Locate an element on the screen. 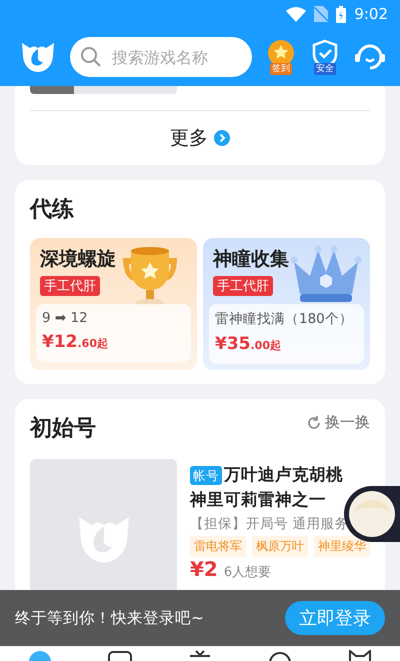 This screenshot has width=400, height=661. avatar-icon is located at coordinates (372, 514).